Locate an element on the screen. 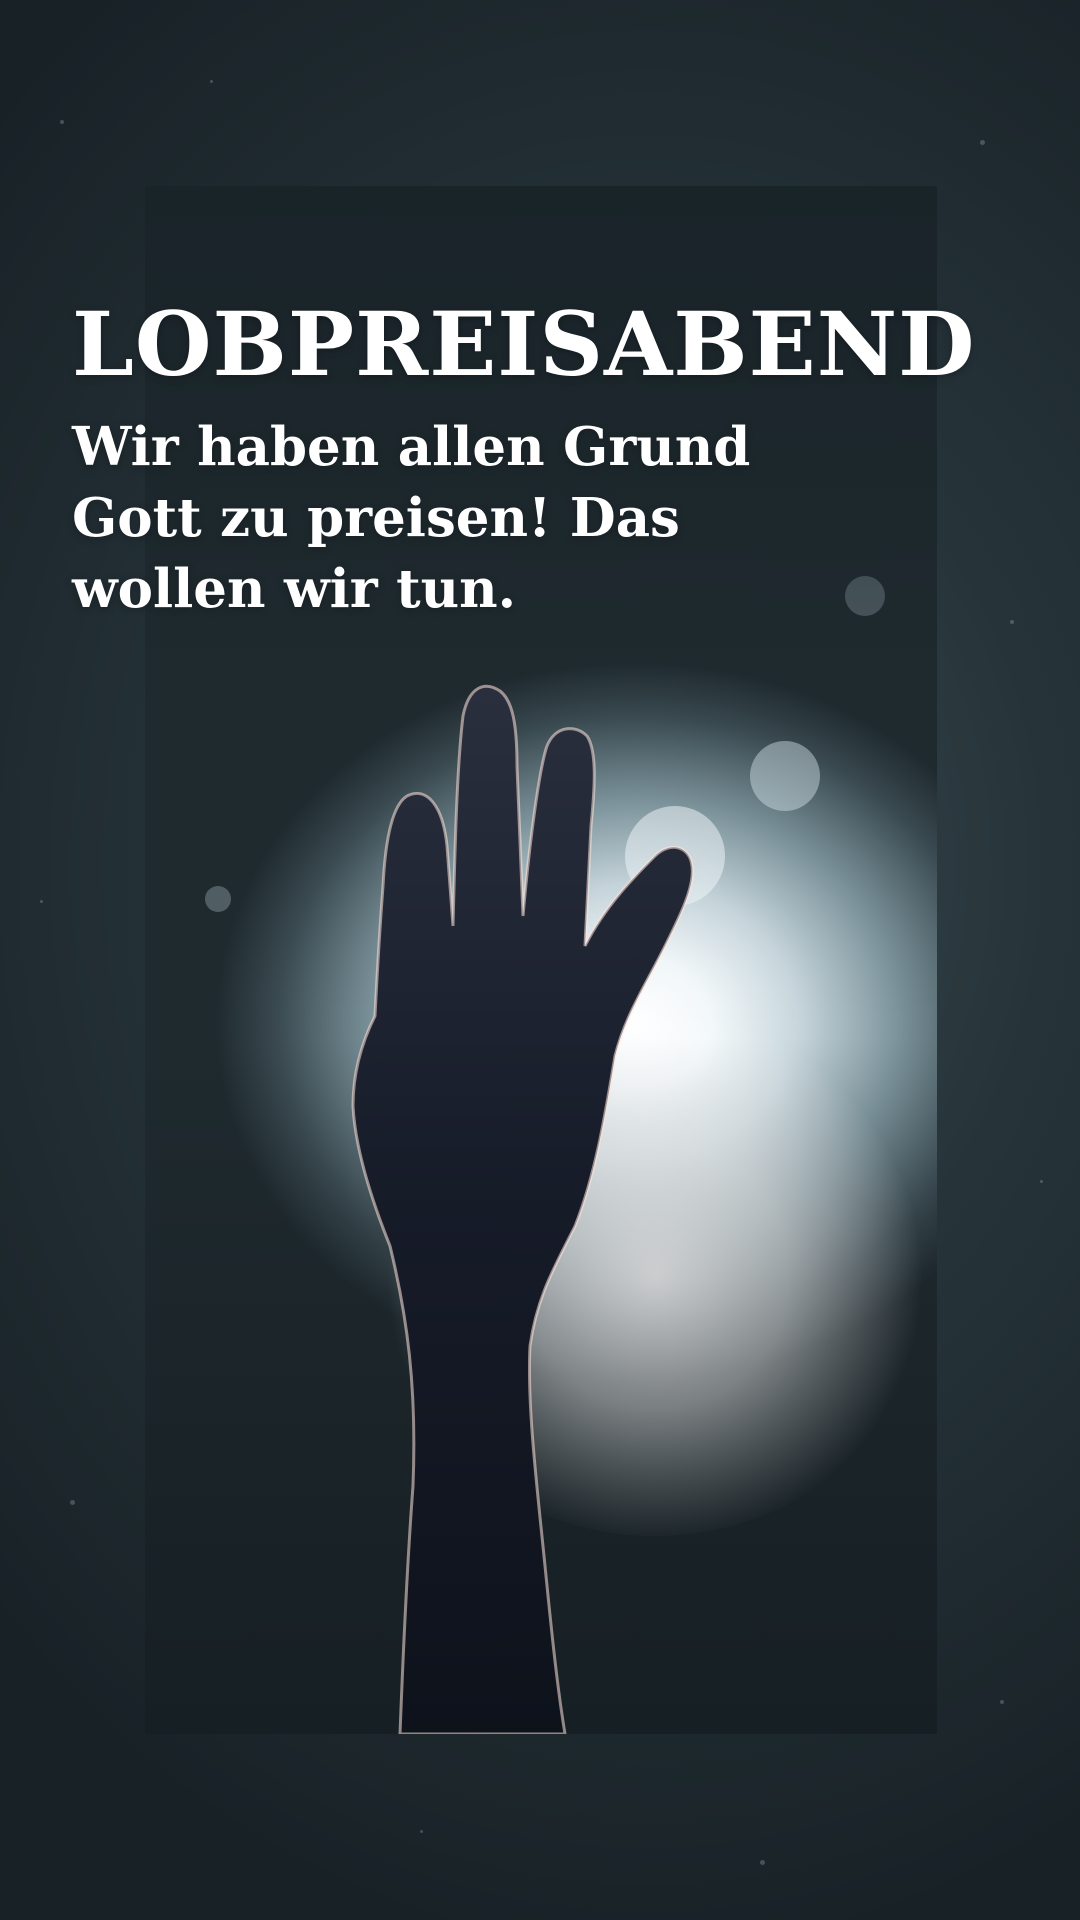 The image size is (1080, 1920). tagline-line: Wir haben allen Grund is located at coordinates (411, 447).